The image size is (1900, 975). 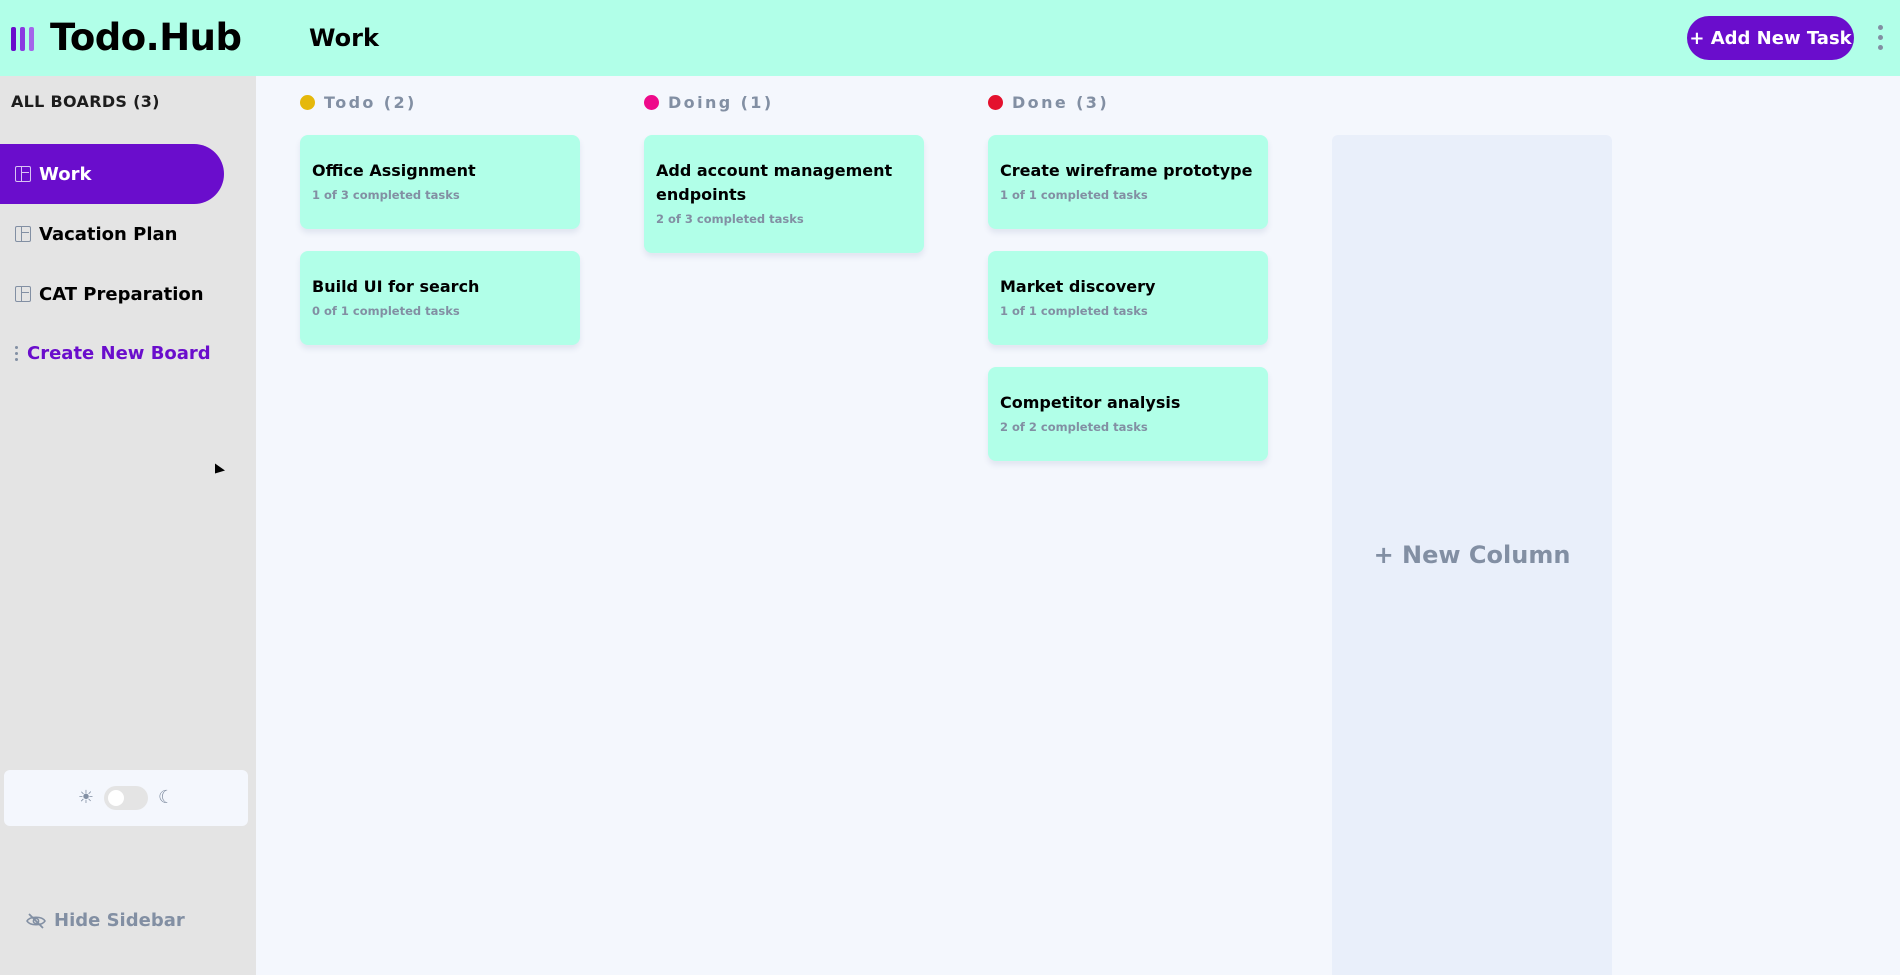 I want to click on sidebar-item-cat-preparation: CAT Preparation, so click(x=112, y=294).